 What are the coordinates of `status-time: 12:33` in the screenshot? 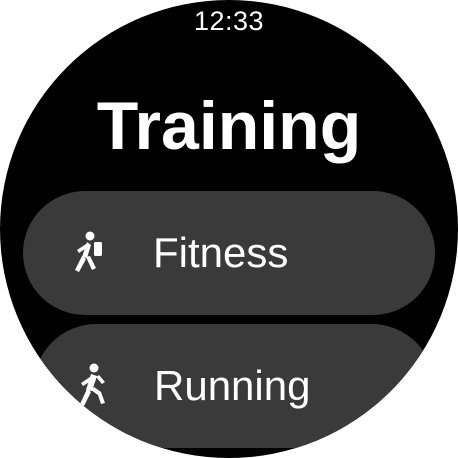 It's located at (229, 21).